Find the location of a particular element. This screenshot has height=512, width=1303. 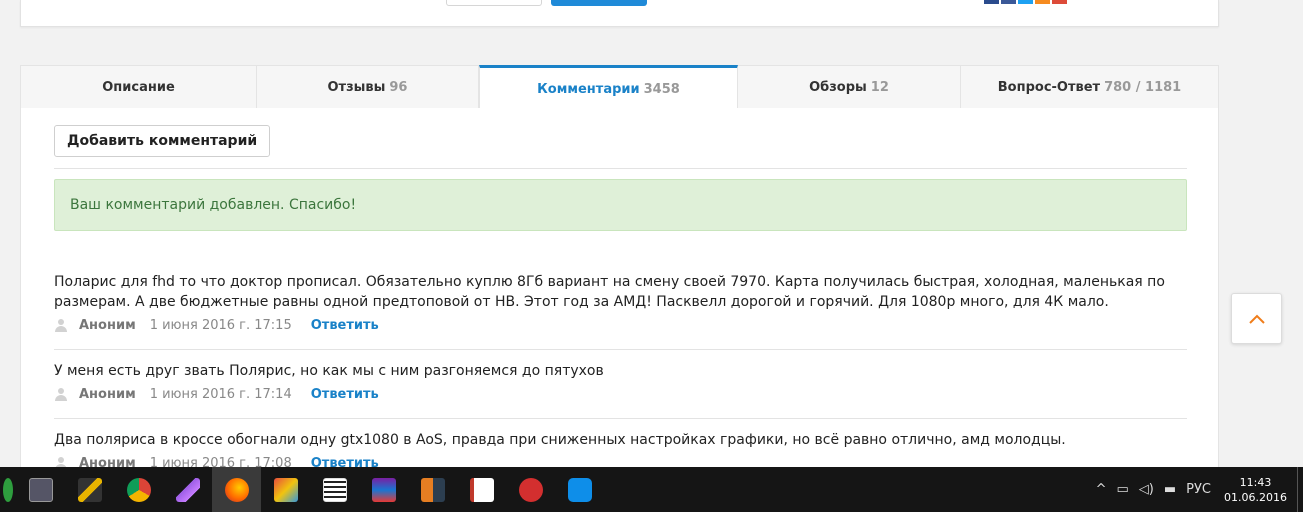

success-alert: Ваш комментарий добавлен. Спасибо! is located at coordinates (620, 205).